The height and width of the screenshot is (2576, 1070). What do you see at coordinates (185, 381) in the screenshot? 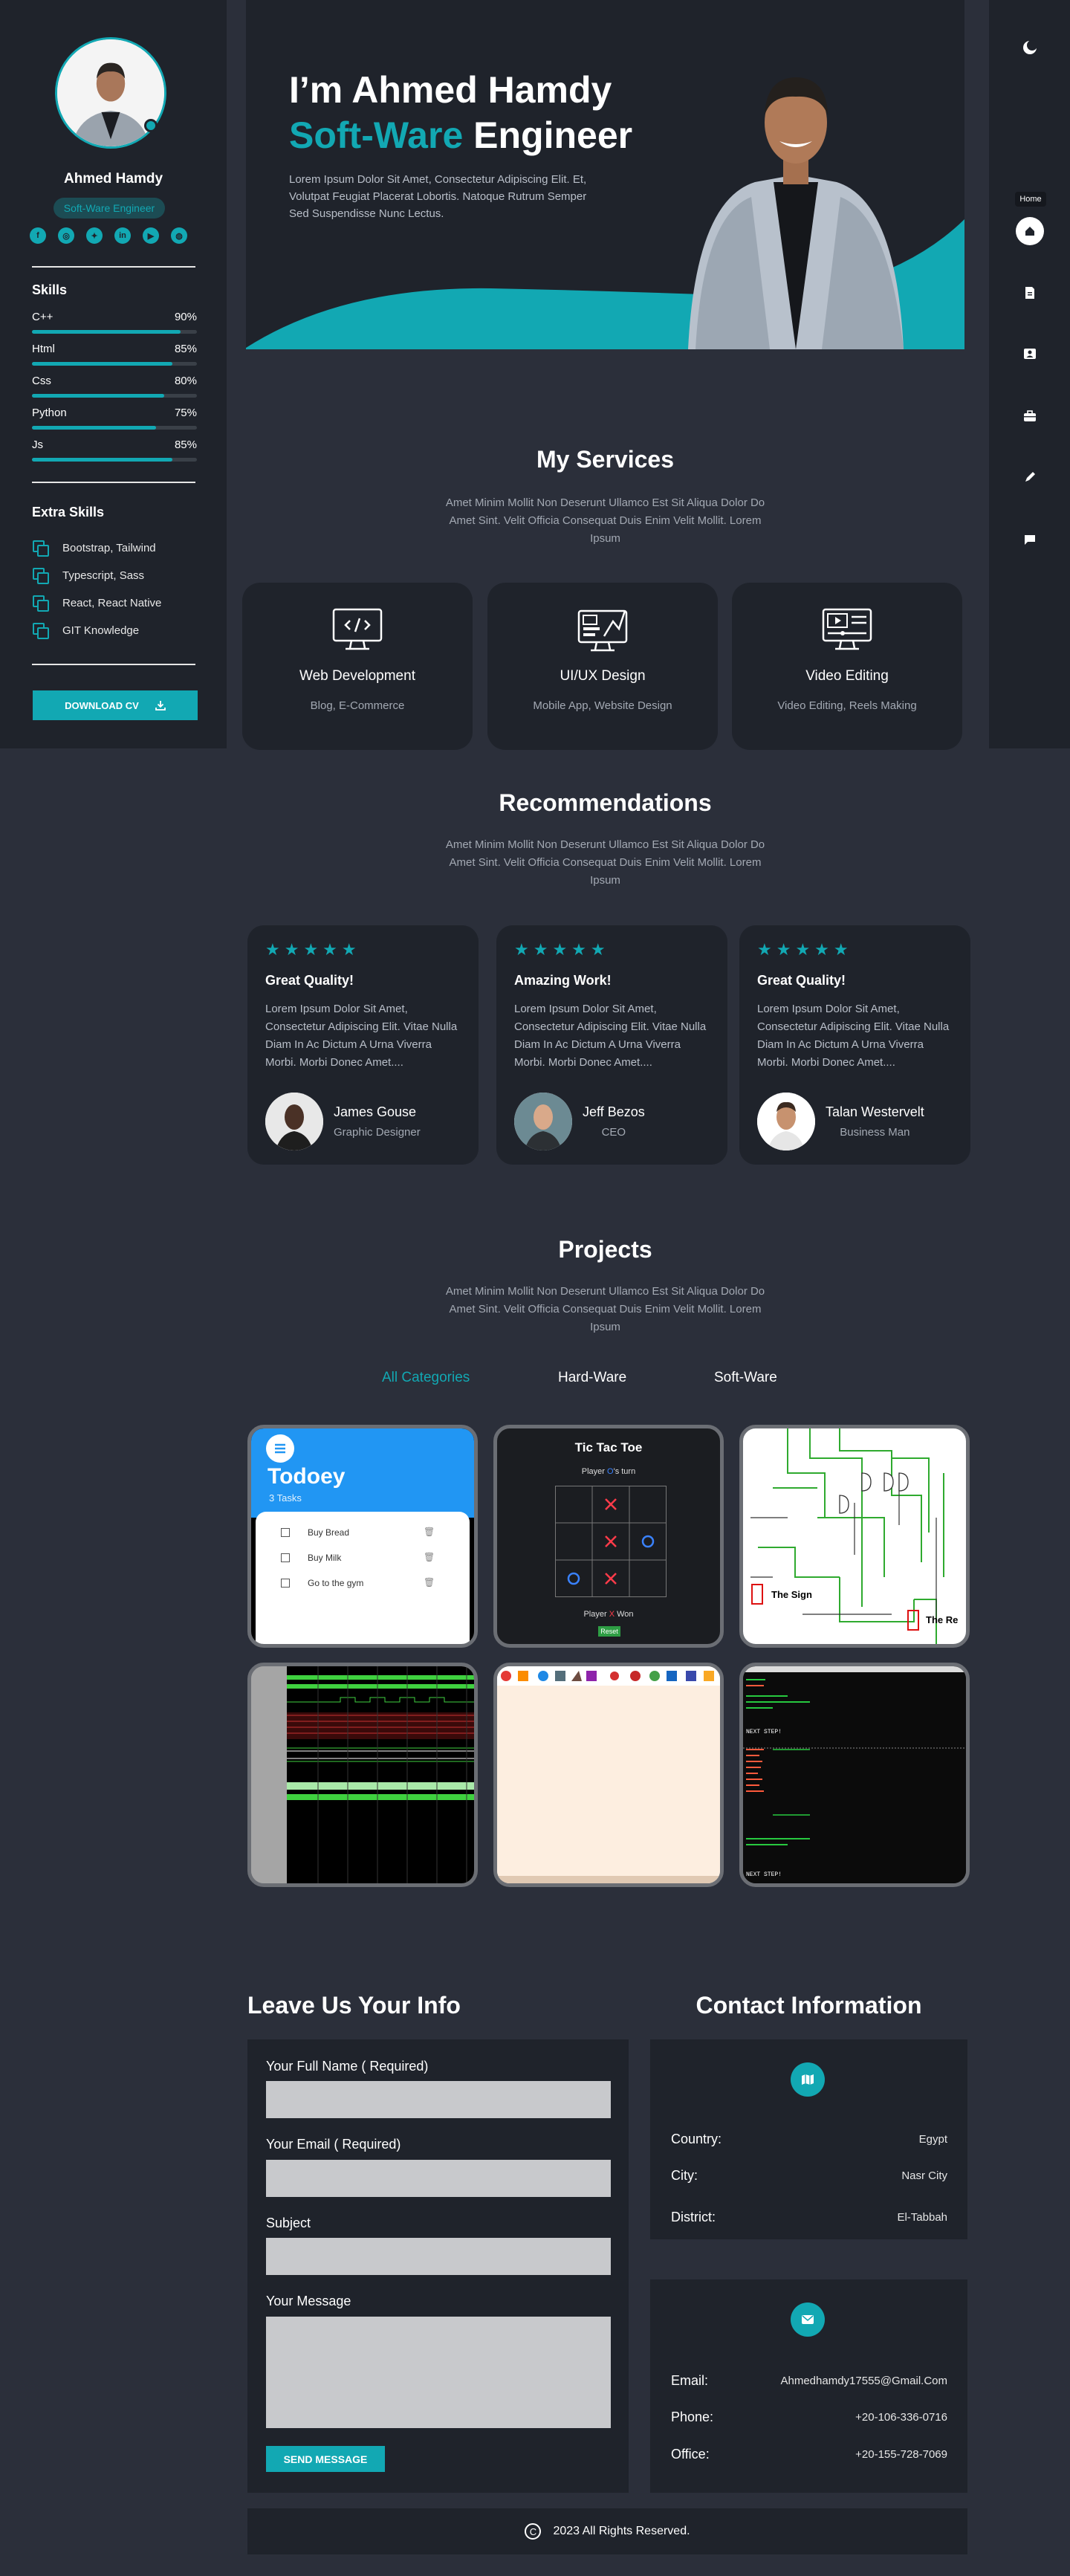
I see `skill-level: 80%` at bounding box center [185, 381].